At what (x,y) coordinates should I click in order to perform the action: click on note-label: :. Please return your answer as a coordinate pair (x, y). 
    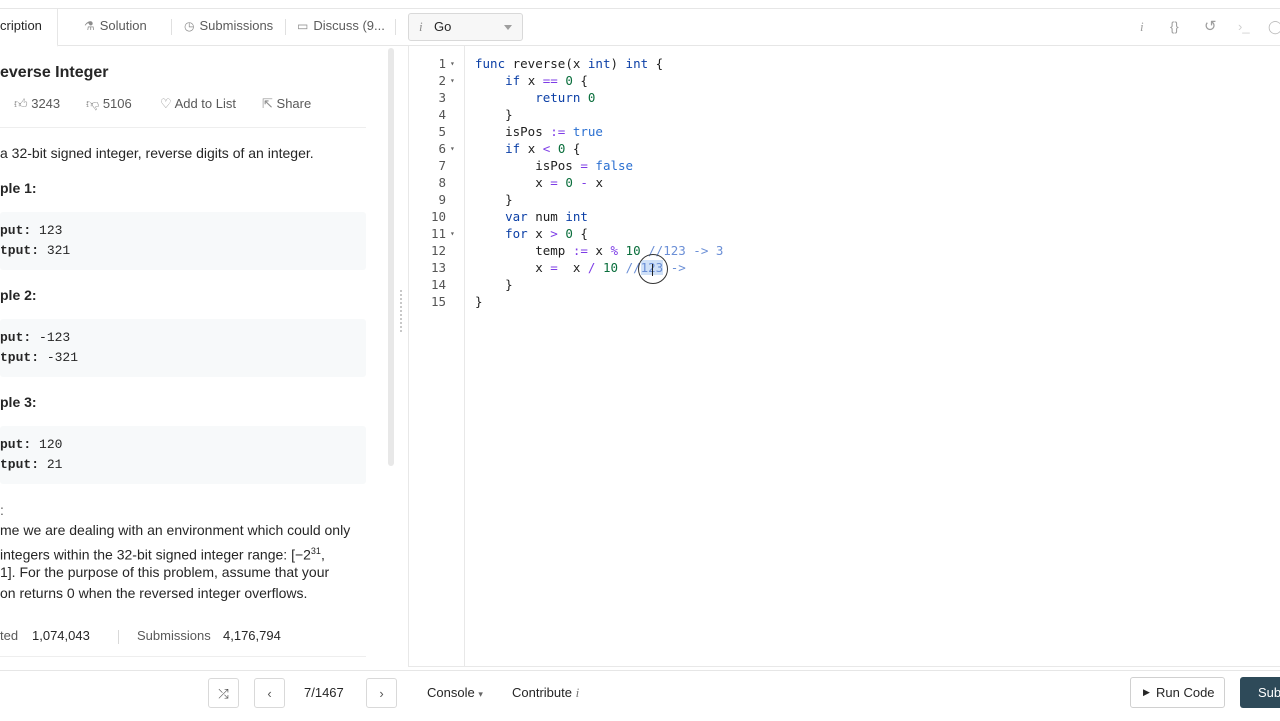
    Looking at the image, I should click on (2, 510).